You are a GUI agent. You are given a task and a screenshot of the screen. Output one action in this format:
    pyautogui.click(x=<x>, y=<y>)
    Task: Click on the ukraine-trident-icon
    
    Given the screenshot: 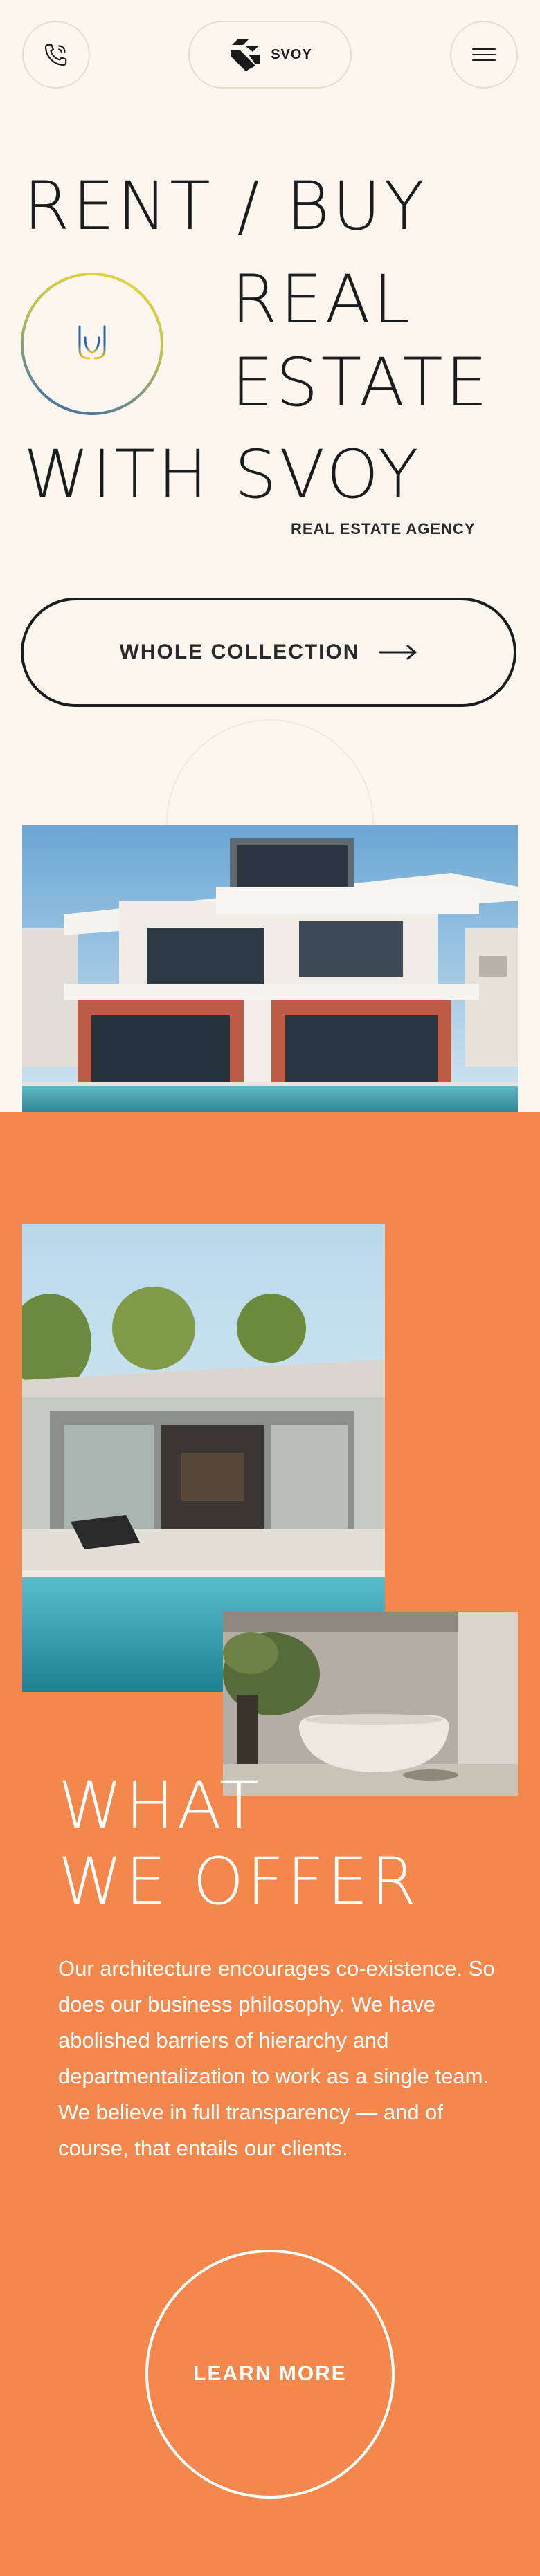 What is the action you would take?
    pyautogui.click(x=92, y=342)
    